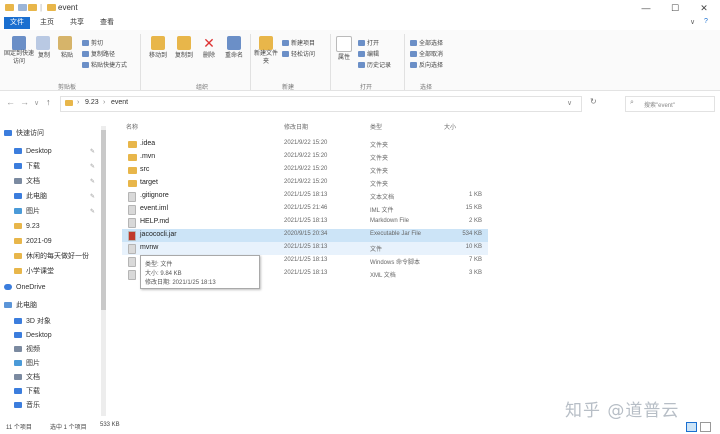 This screenshot has height=434, width=720. Describe the element at coordinates (305, 183) in the screenshot. I see `file-row: target 2021/9/22 15:20 文件夹` at that location.